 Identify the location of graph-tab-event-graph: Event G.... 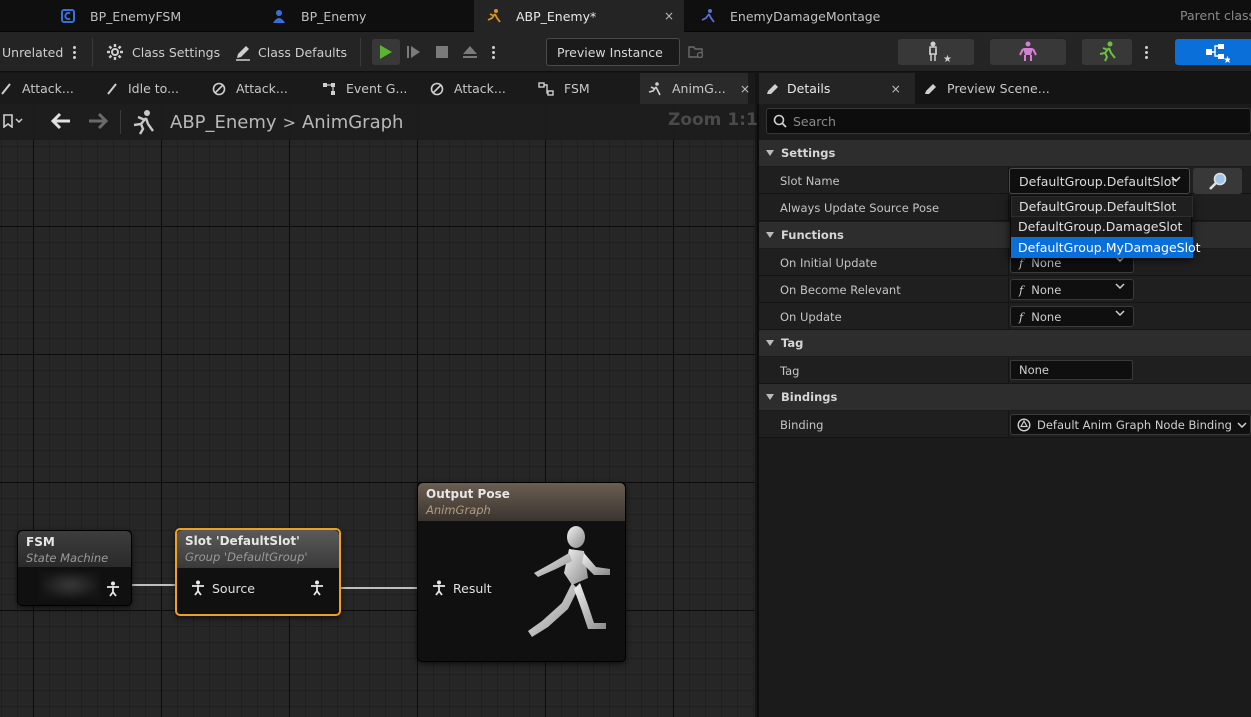
(372, 88).